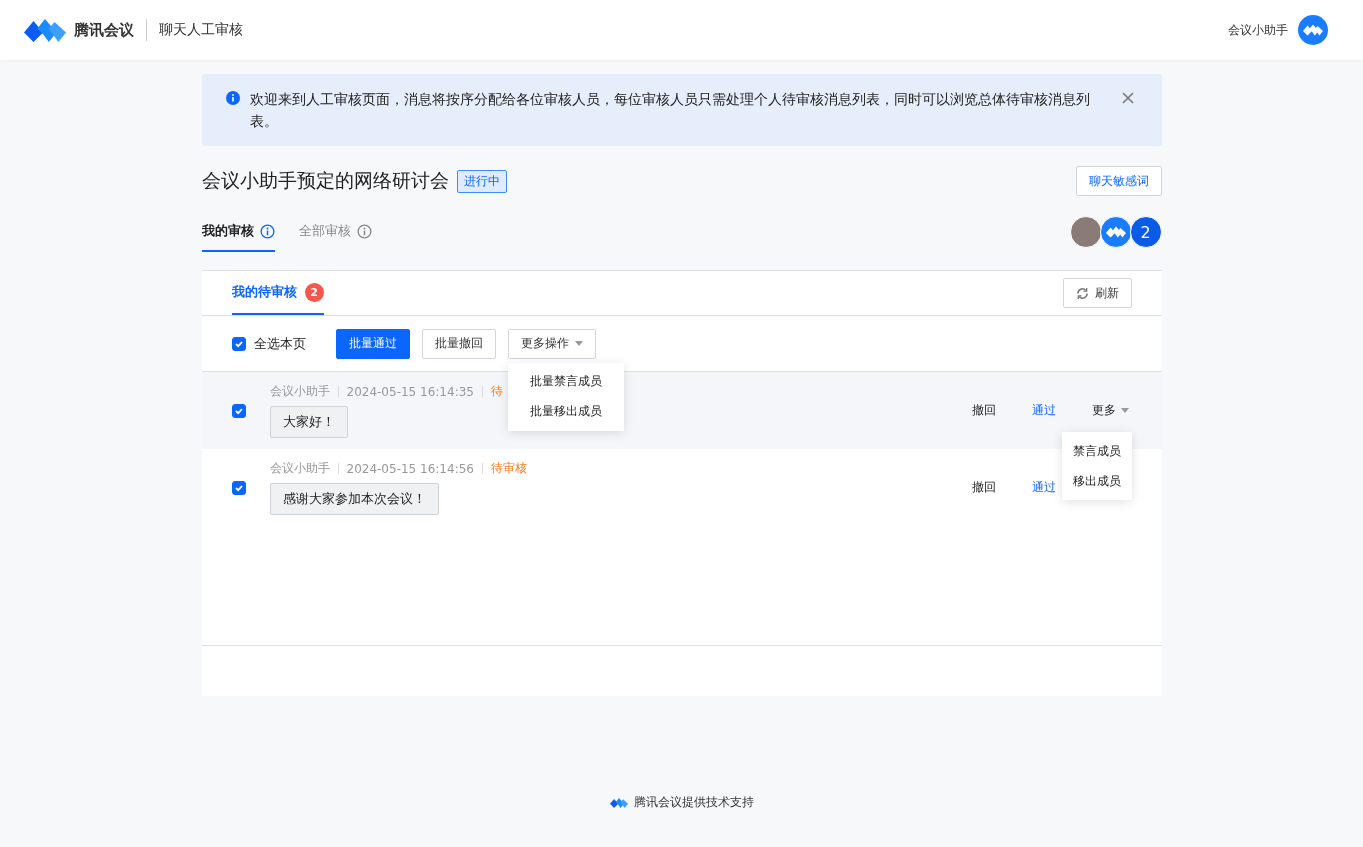  What do you see at coordinates (372, 343) in the screenshot?
I see `batch-approve-button: 批量通过` at bounding box center [372, 343].